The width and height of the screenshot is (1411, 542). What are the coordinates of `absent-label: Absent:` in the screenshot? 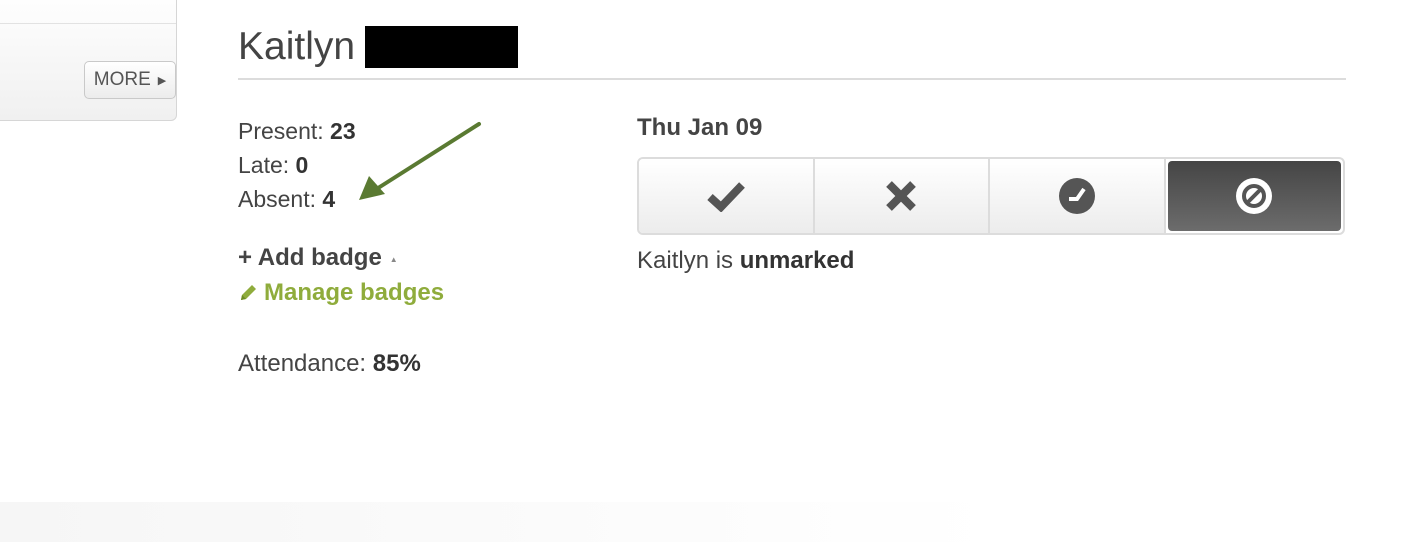 It's located at (277, 199).